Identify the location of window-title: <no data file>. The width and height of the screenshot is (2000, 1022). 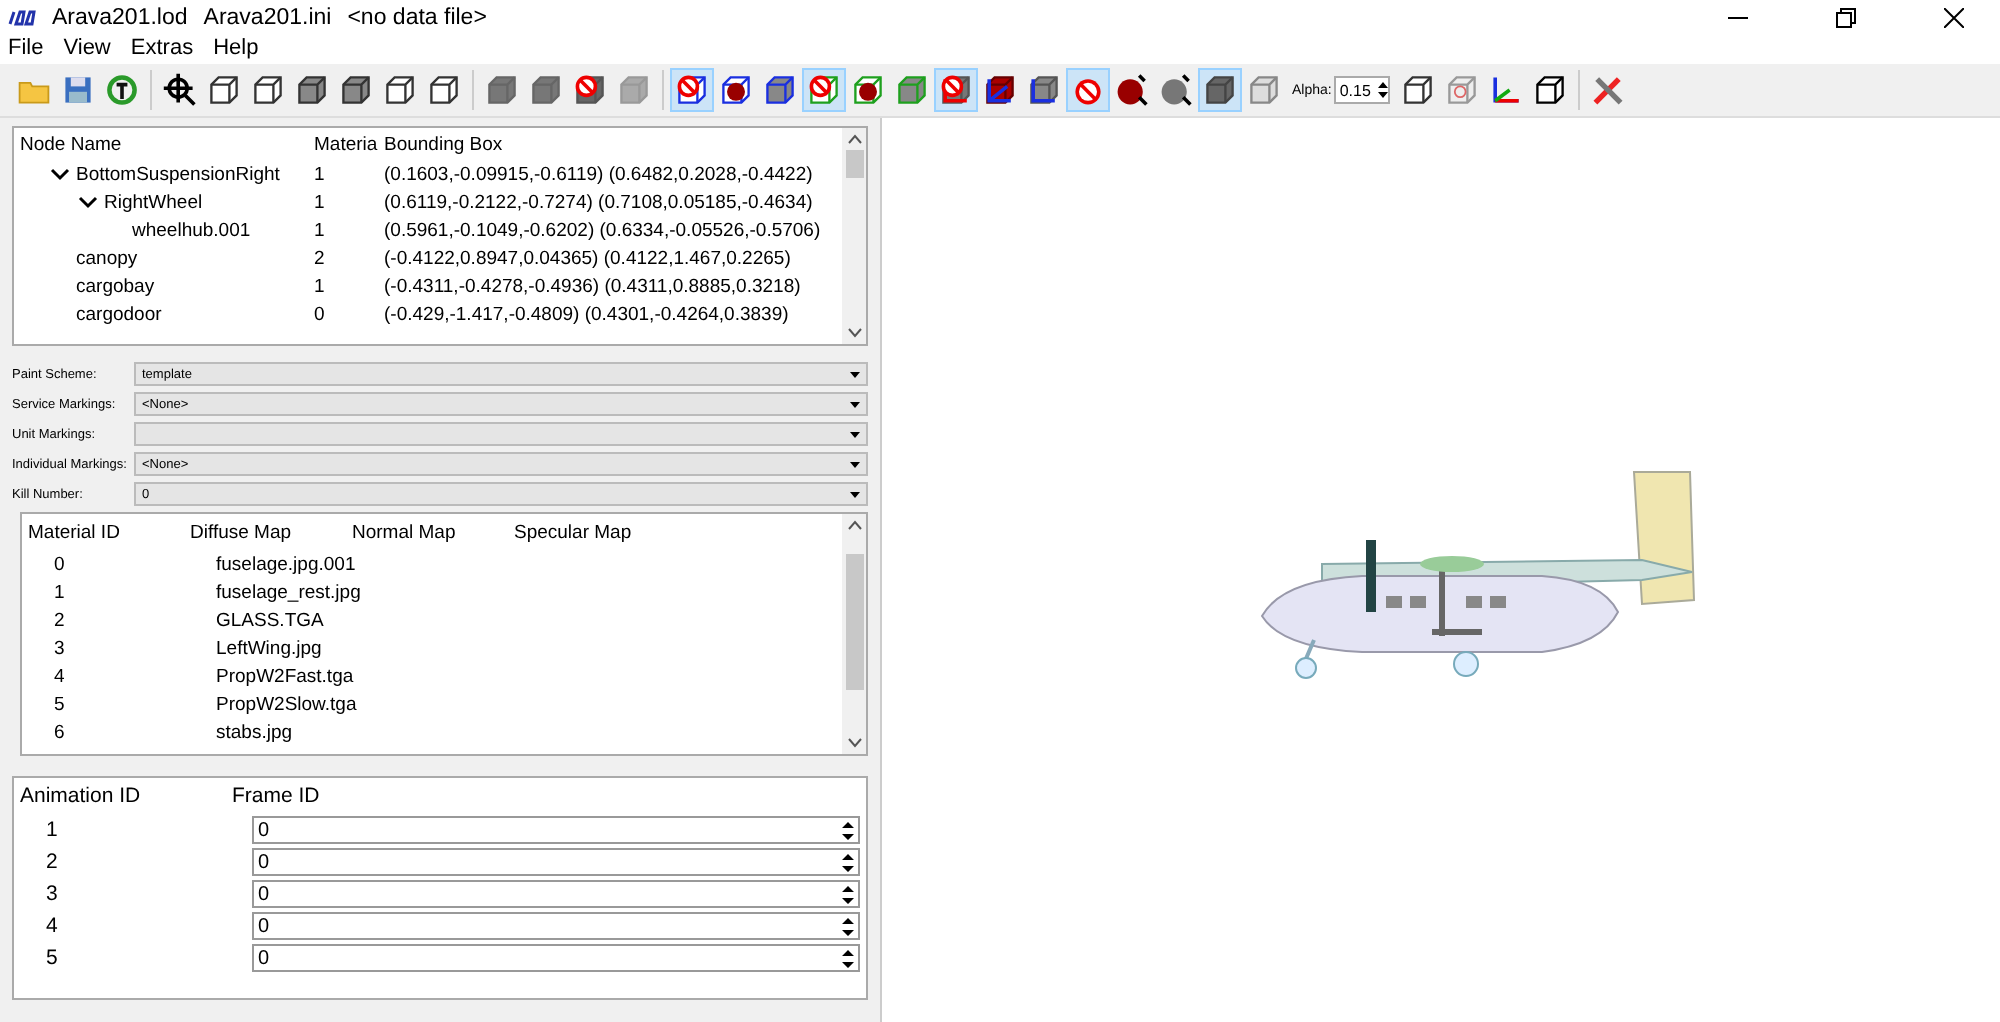
(417, 18).